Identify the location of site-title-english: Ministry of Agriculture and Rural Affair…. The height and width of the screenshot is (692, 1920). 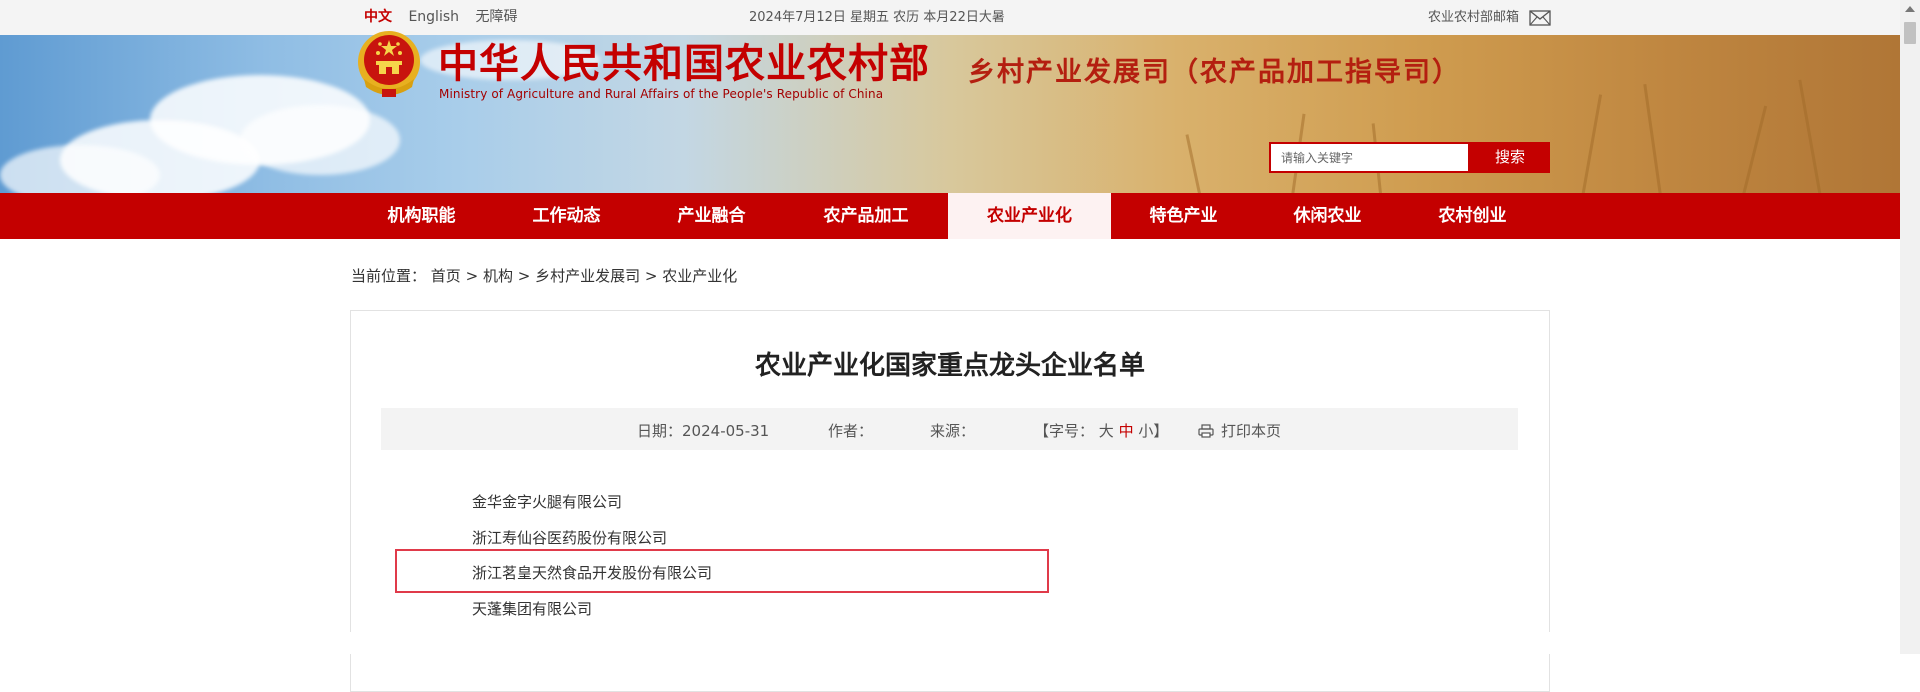
(661, 94).